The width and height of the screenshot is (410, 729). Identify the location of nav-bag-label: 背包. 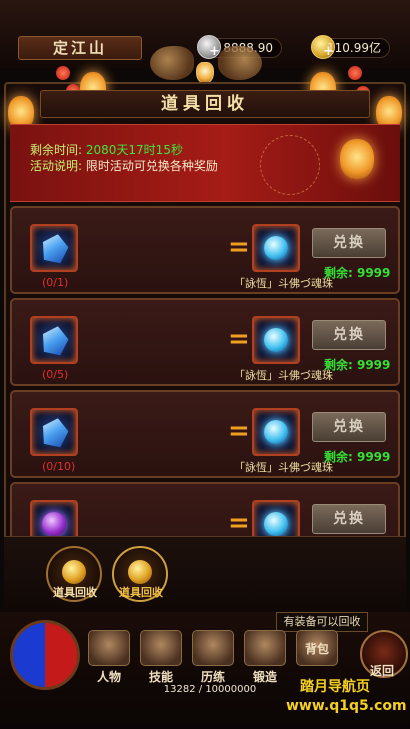
(316, 649).